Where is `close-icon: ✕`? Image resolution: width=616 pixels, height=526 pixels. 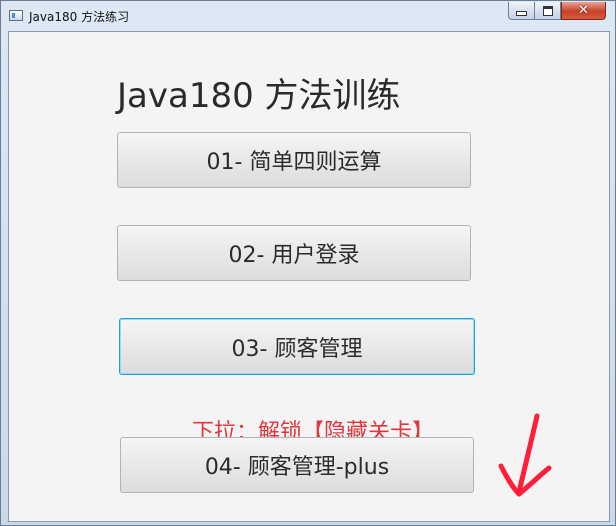 close-icon: ✕ is located at coordinates (583, 10).